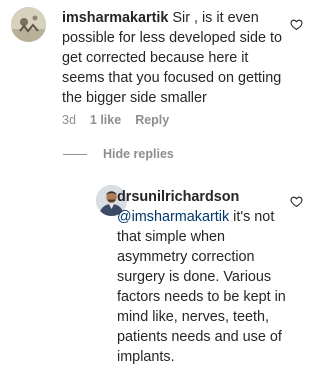 The height and width of the screenshot is (367, 326). I want to click on hide-replies-button: Hide replies, so click(118, 154).